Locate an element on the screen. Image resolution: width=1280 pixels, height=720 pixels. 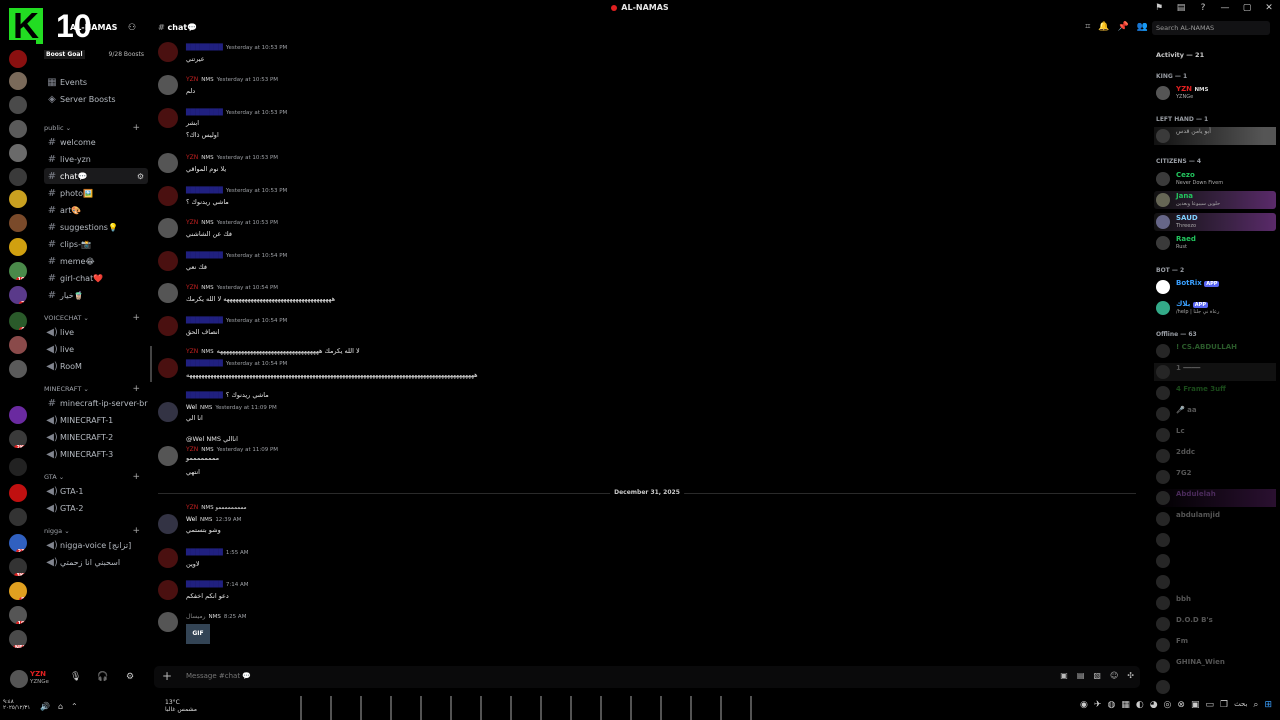
member: abdulamjid is located at coordinates (1215, 519).